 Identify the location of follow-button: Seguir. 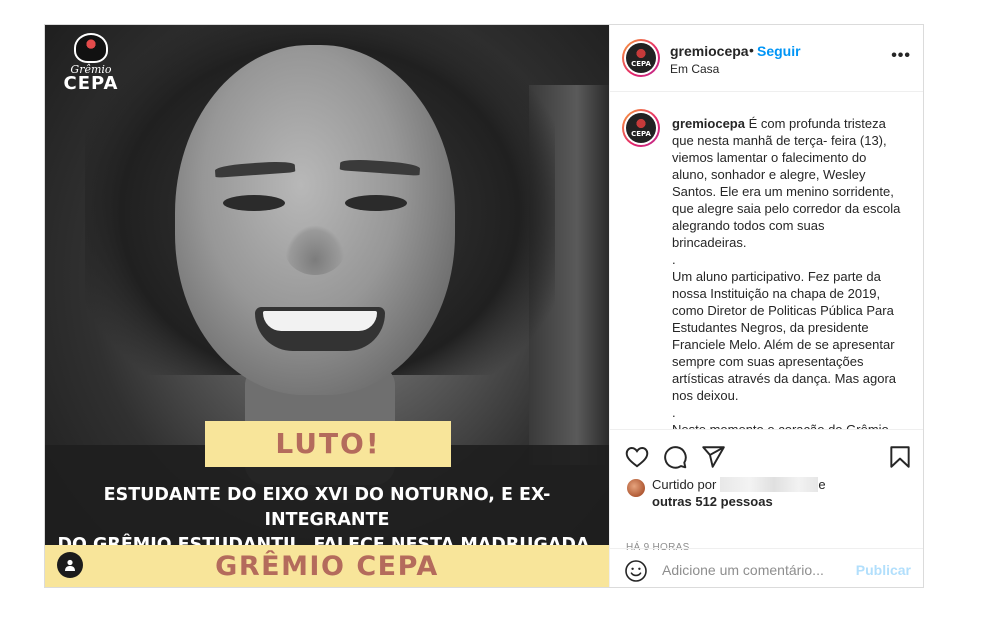
(779, 51).